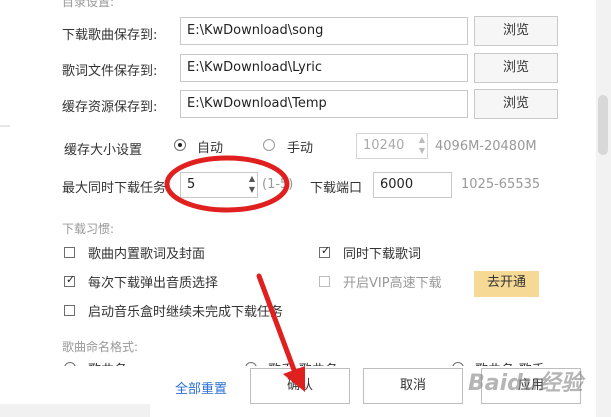 This screenshot has width=611, height=417. I want to click on cache-size-value: 10240, so click(384, 145).